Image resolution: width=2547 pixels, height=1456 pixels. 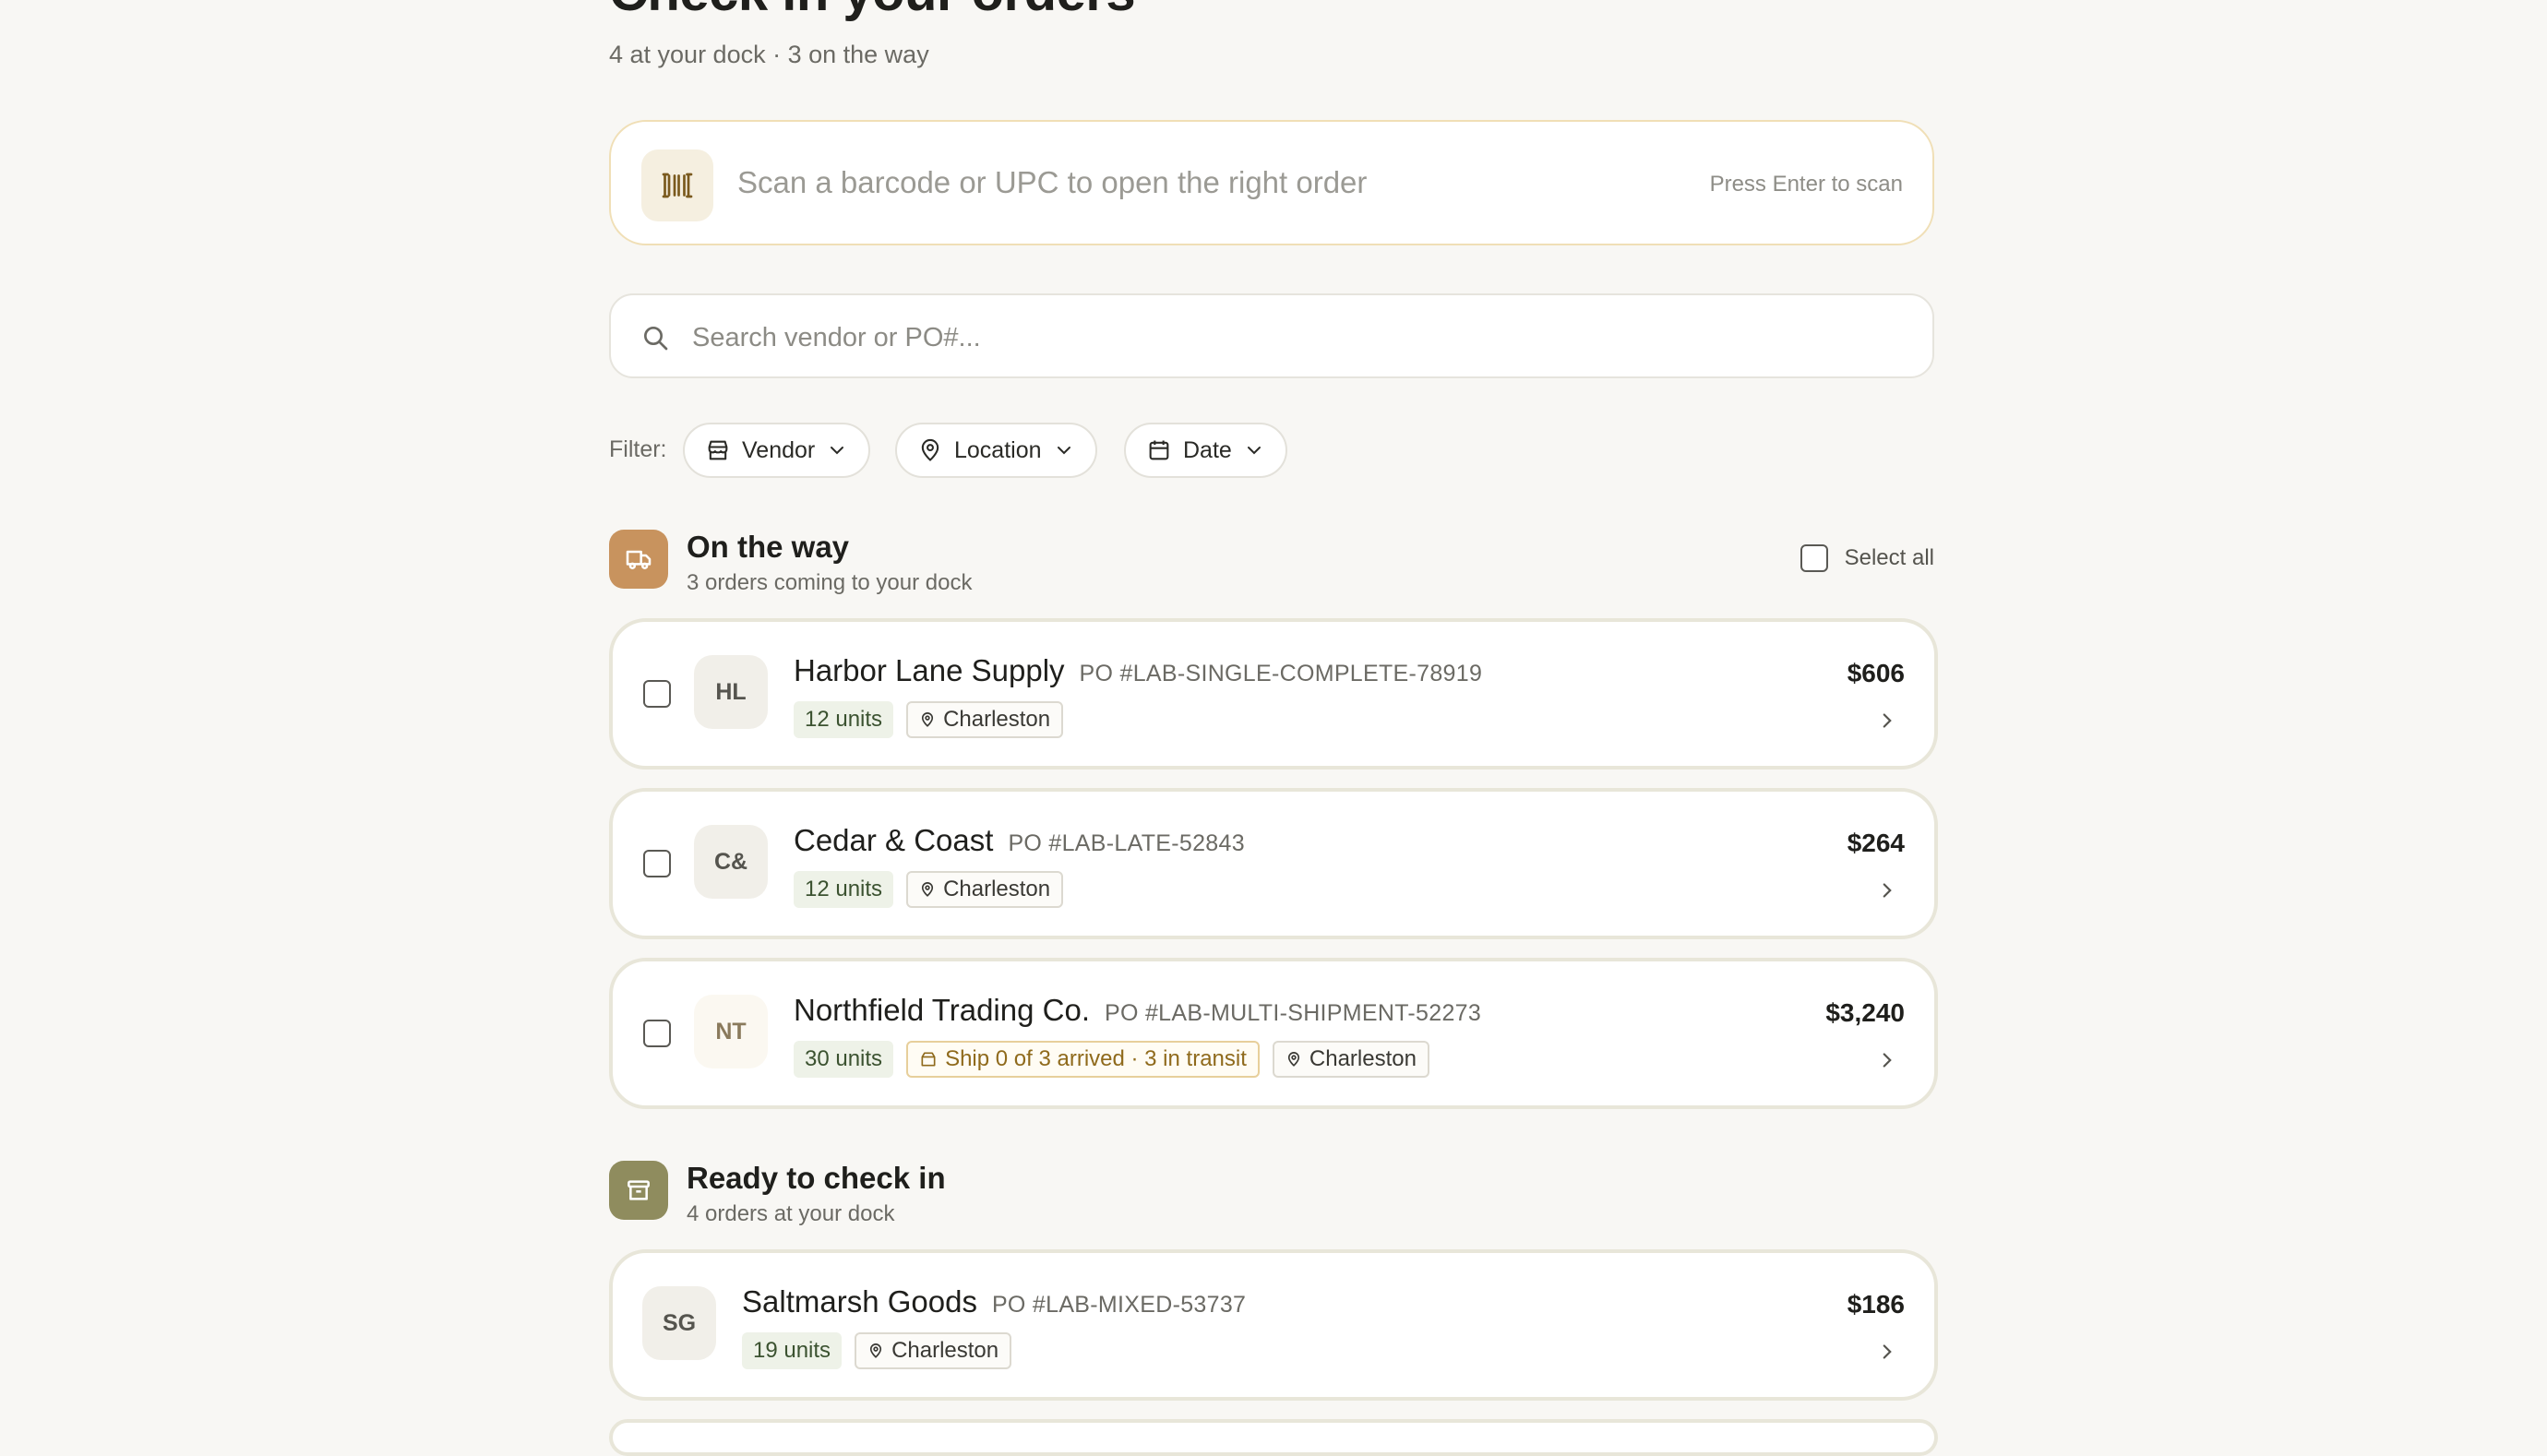 What do you see at coordinates (1806, 184) in the screenshot?
I see `scan-hint: Press Enter to scan` at bounding box center [1806, 184].